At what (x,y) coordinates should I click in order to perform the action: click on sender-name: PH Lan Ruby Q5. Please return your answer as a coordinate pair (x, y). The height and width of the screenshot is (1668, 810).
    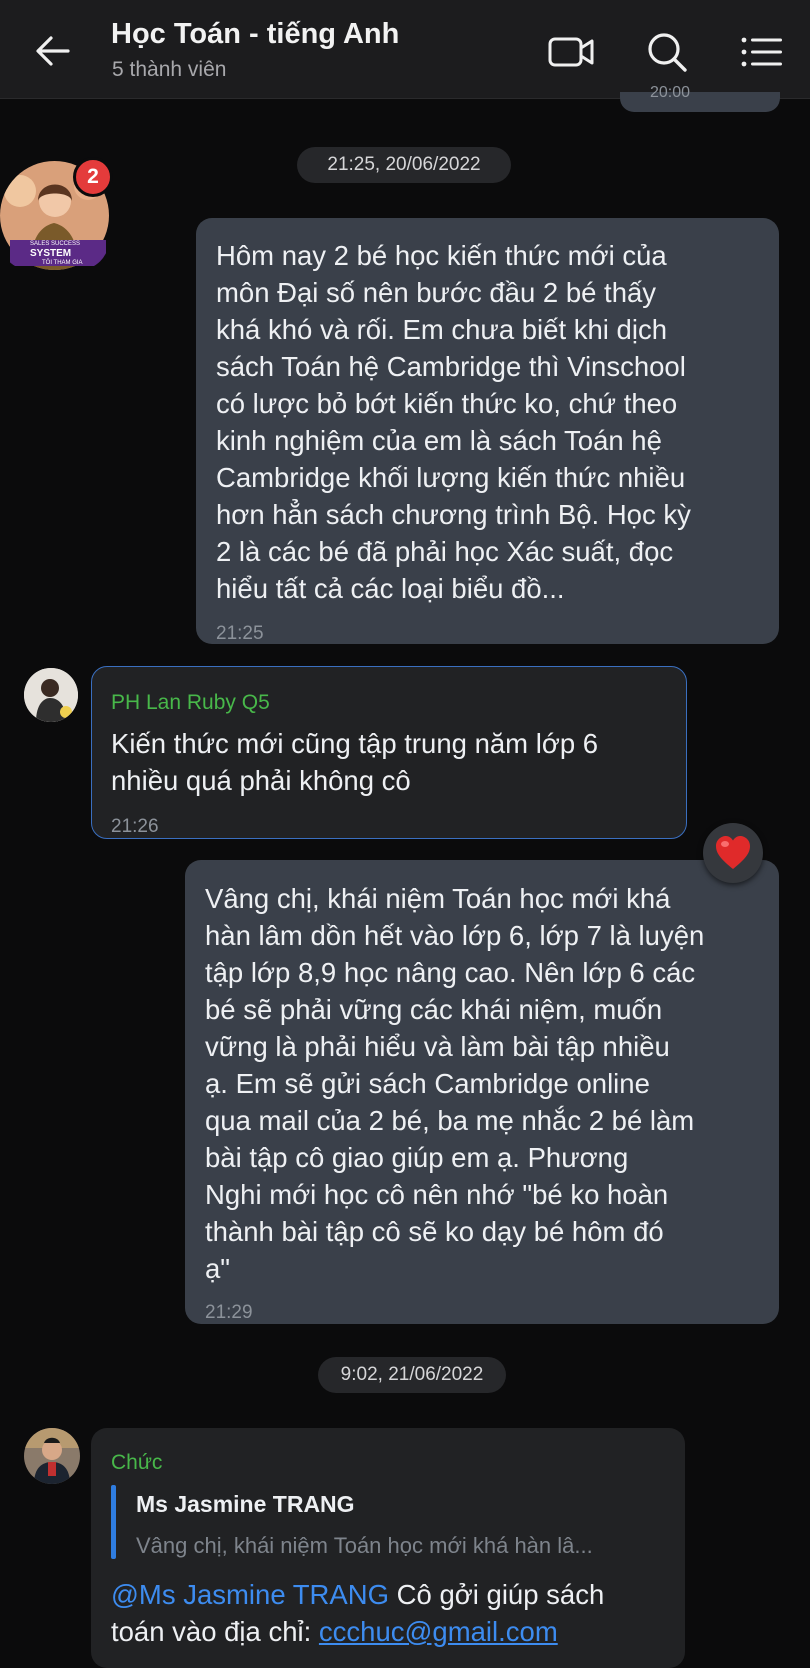
    Looking at the image, I should click on (190, 702).